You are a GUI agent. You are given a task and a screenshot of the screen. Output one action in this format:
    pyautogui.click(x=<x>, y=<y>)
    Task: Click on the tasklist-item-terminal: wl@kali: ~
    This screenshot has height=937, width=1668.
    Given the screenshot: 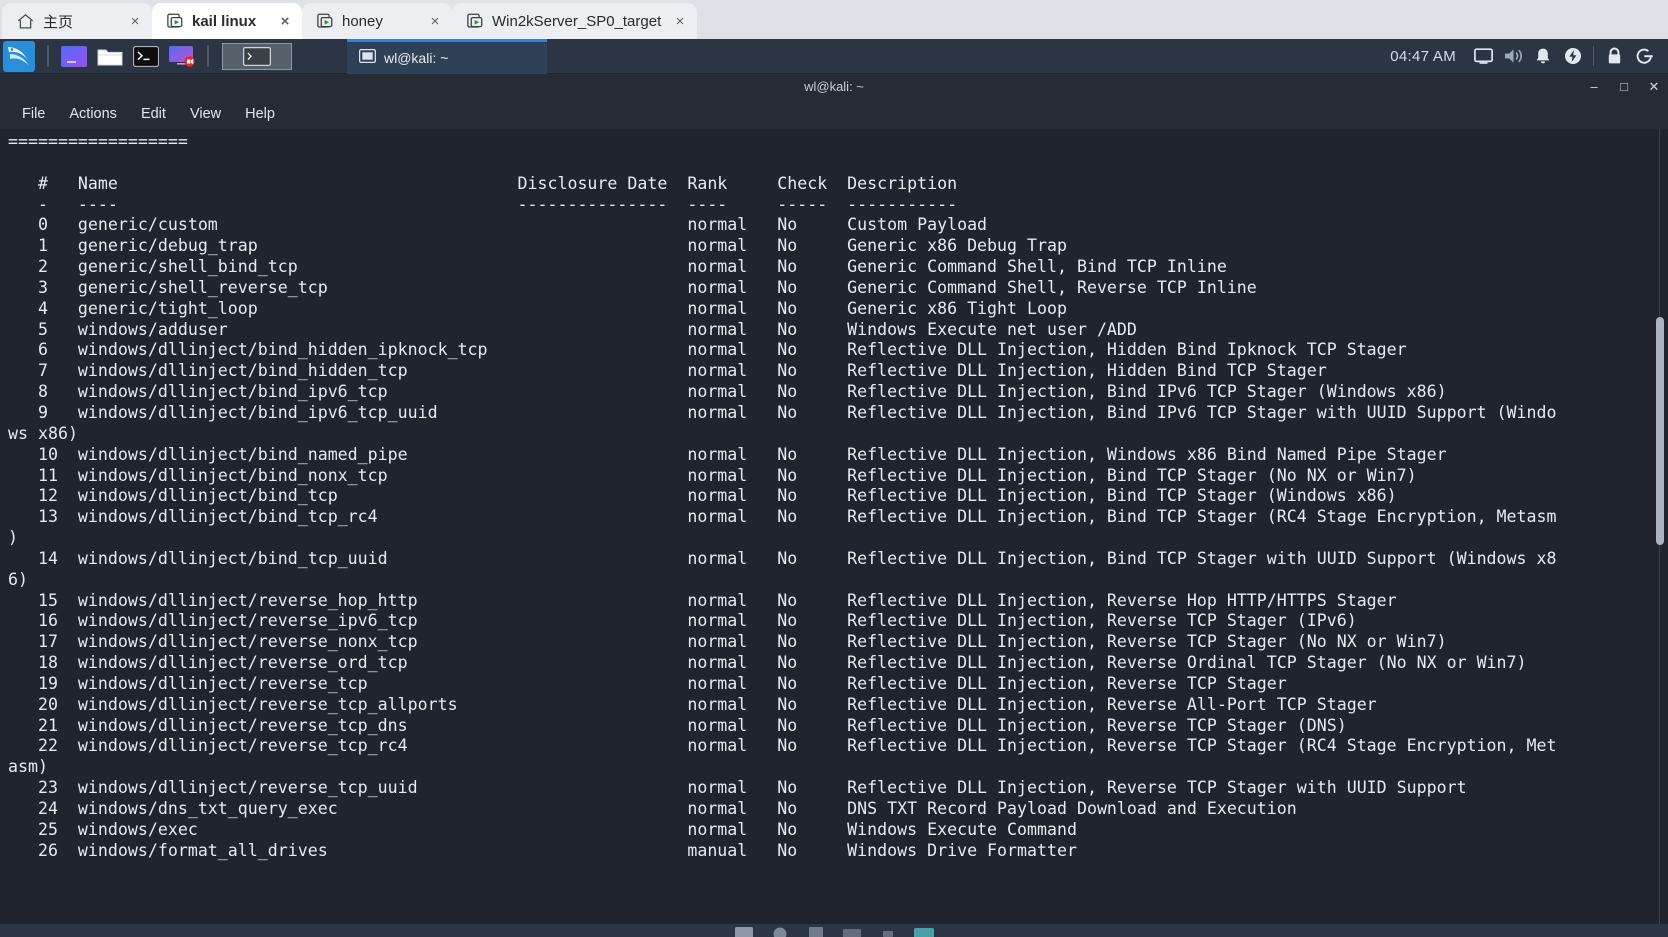 What is the action you would take?
    pyautogui.click(x=447, y=56)
    